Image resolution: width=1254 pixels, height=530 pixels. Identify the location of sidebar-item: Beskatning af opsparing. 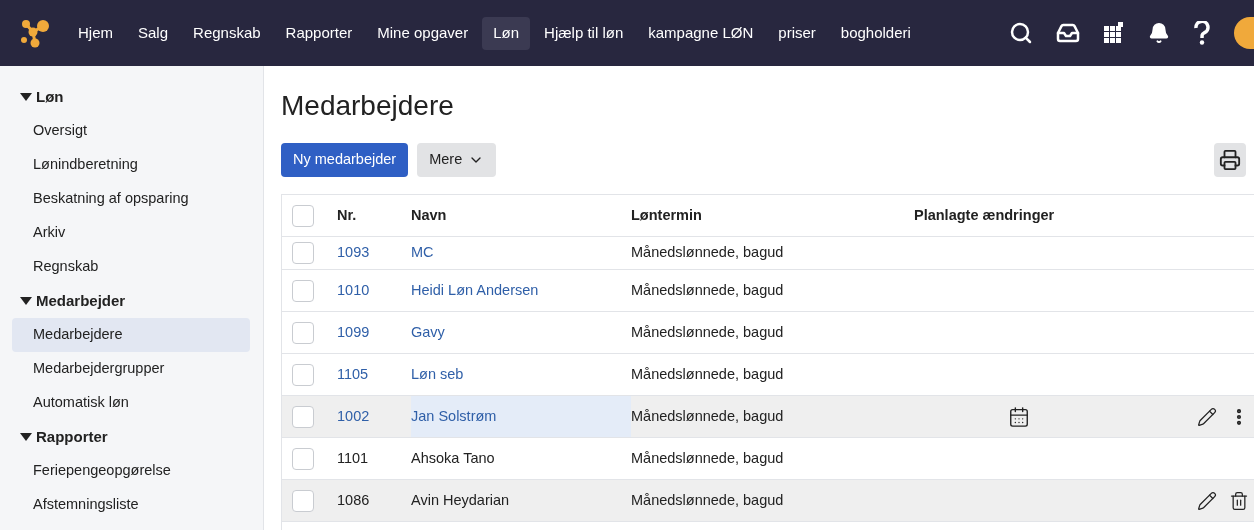
(131, 199).